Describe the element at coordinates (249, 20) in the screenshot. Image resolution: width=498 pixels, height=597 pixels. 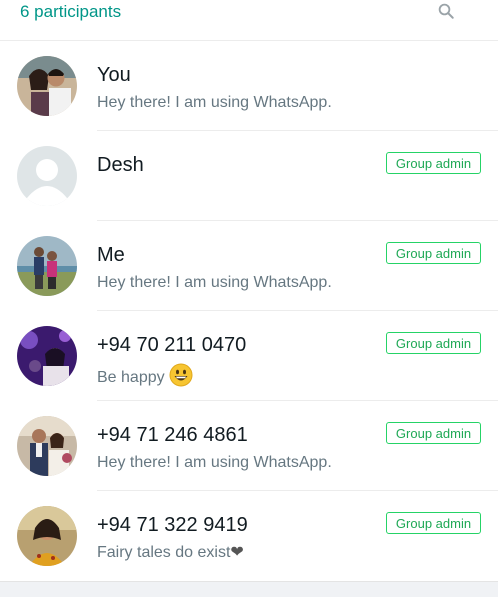
I see `participants-header: 6 participants` at that location.